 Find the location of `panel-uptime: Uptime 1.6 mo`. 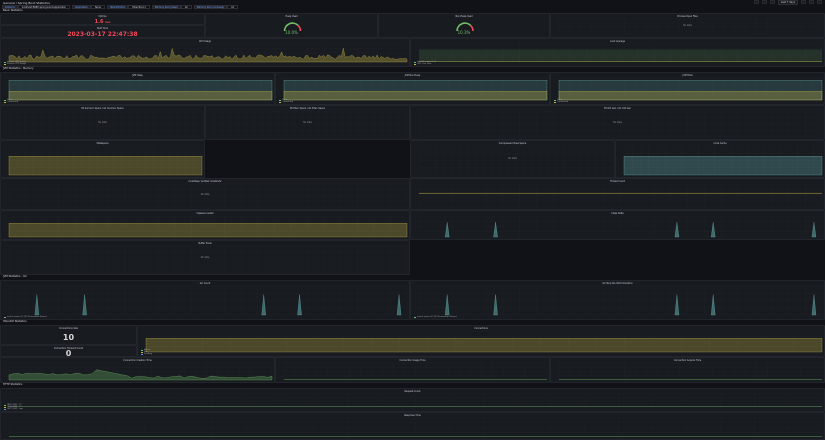

panel-uptime: Uptime 1.6 mo is located at coordinates (102, 19).